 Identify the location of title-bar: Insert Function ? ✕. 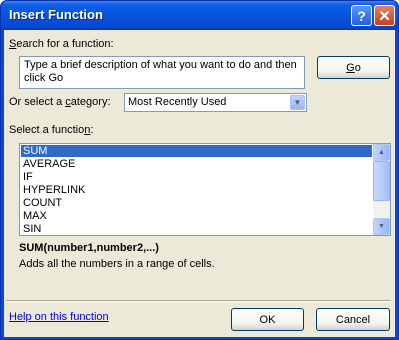
(199, 15).